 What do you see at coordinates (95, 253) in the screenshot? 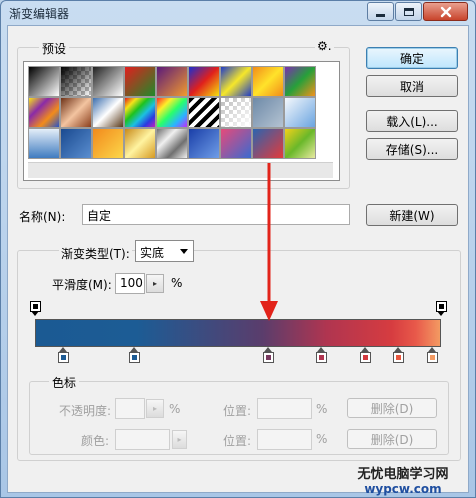
I see `gradient-type-label: 渐变类型(T):` at bounding box center [95, 253].